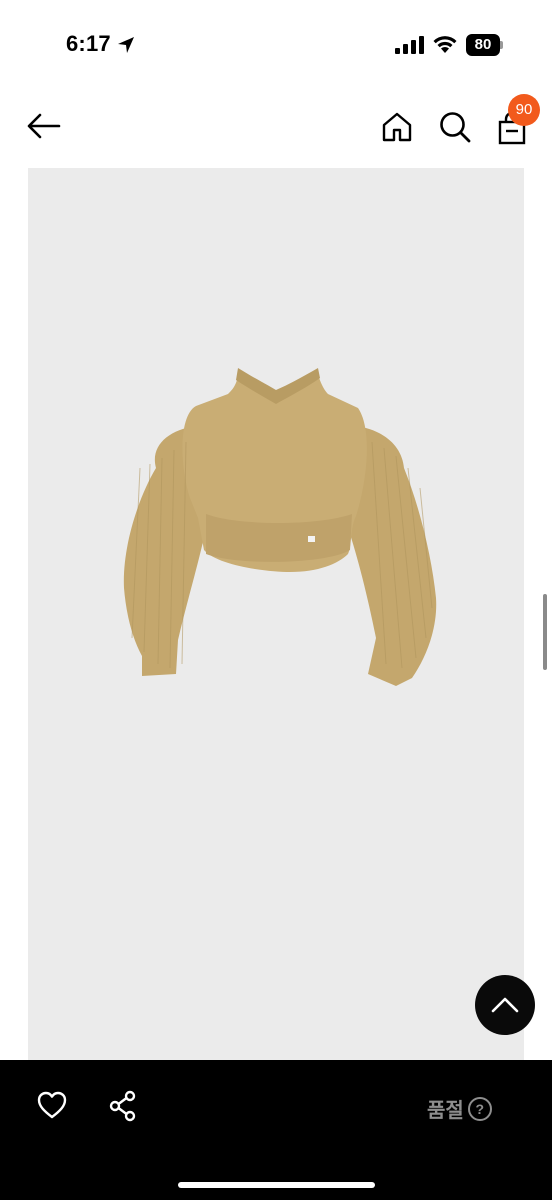 The image size is (552, 1200). Describe the element at coordinates (501, 45) in the screenshot. I see `battery-cap` at that location.